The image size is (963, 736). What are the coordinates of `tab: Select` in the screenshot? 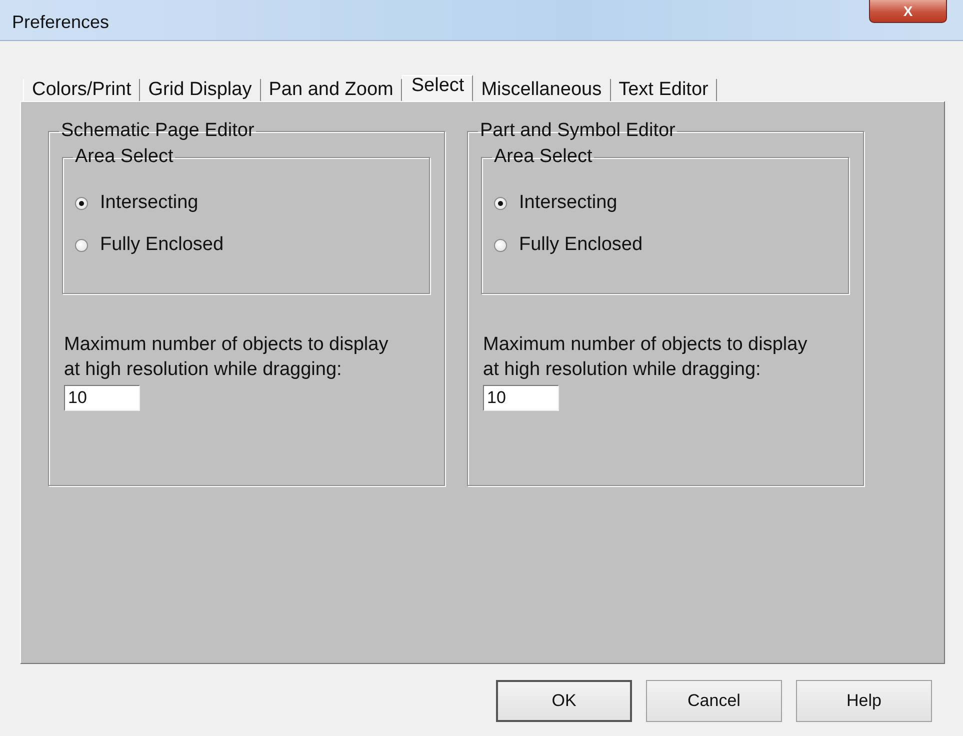 It's located at (438, 88).